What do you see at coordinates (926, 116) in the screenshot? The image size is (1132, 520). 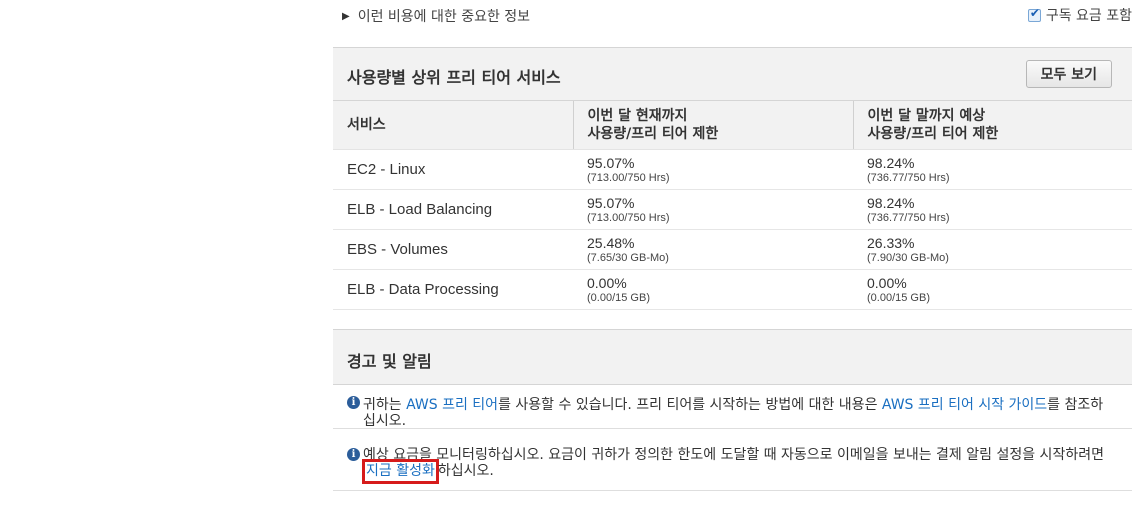 I see `column-header-forecast-line1: 이번 달 말까지 예상` at bounding box center [926, 116].